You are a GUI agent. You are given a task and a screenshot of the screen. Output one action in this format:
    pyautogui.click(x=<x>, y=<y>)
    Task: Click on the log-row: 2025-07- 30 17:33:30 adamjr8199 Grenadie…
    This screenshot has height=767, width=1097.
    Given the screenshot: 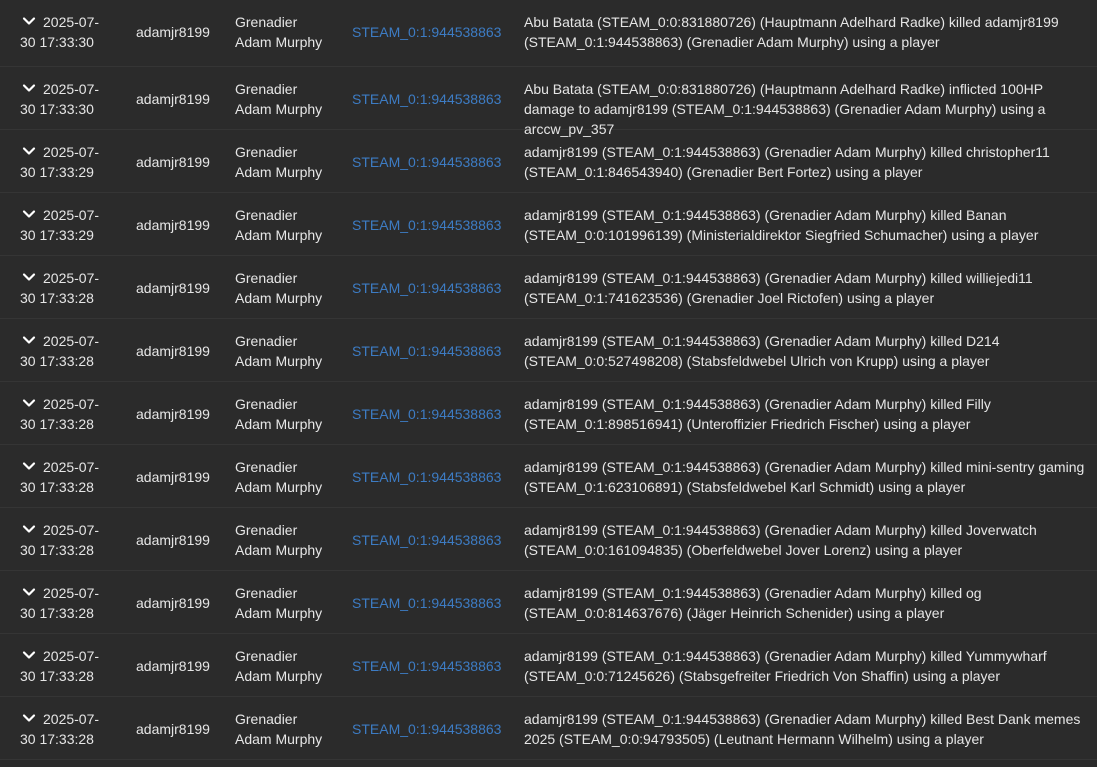 What is the action you would take?
    pyautogui.click(x=548, y=33)
    